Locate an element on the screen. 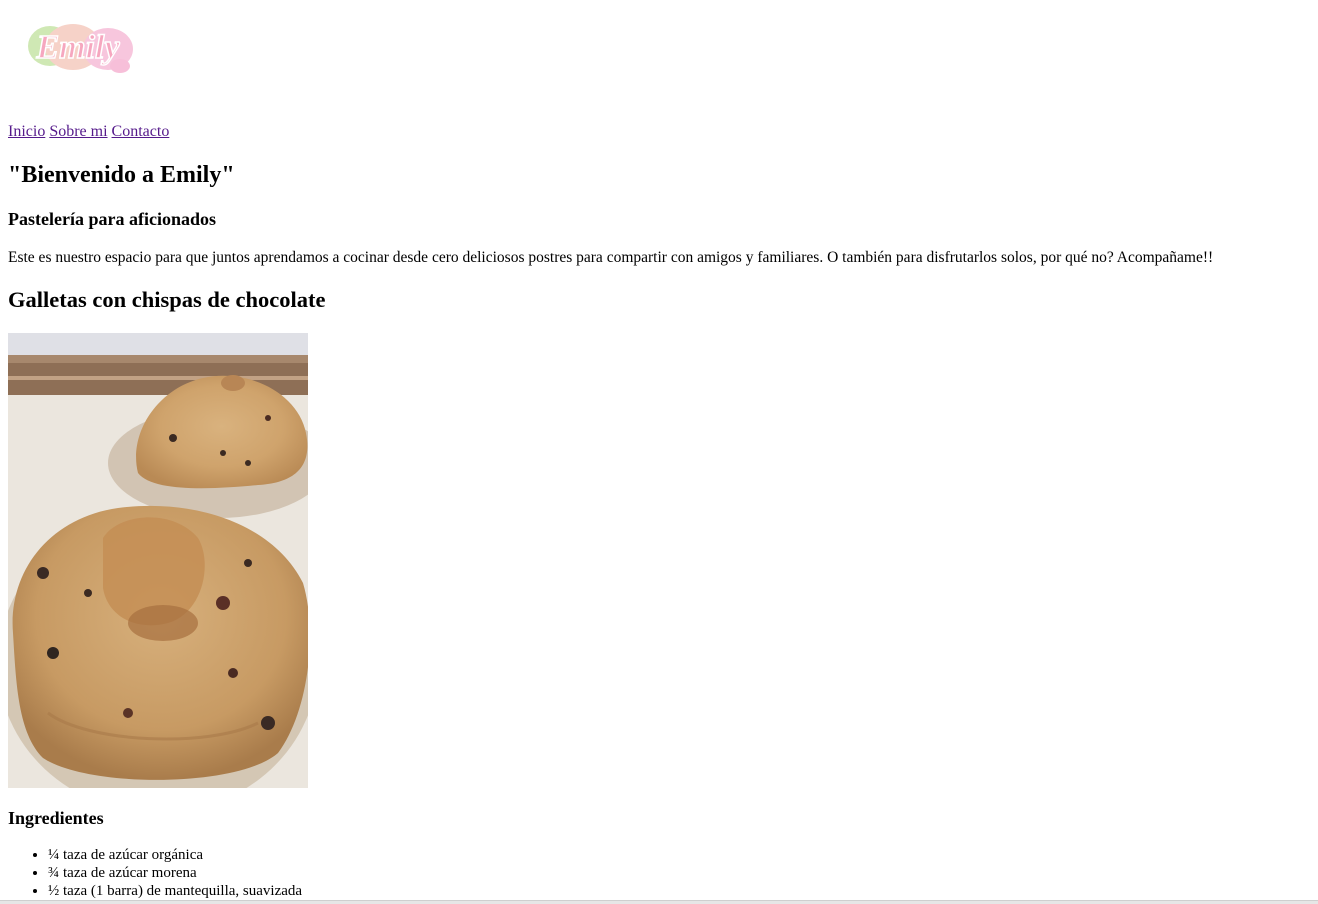 Image resolution: width=1318 pixels, height=904 pixels. emily-logo: Emily is located at coordinates (73, 47).